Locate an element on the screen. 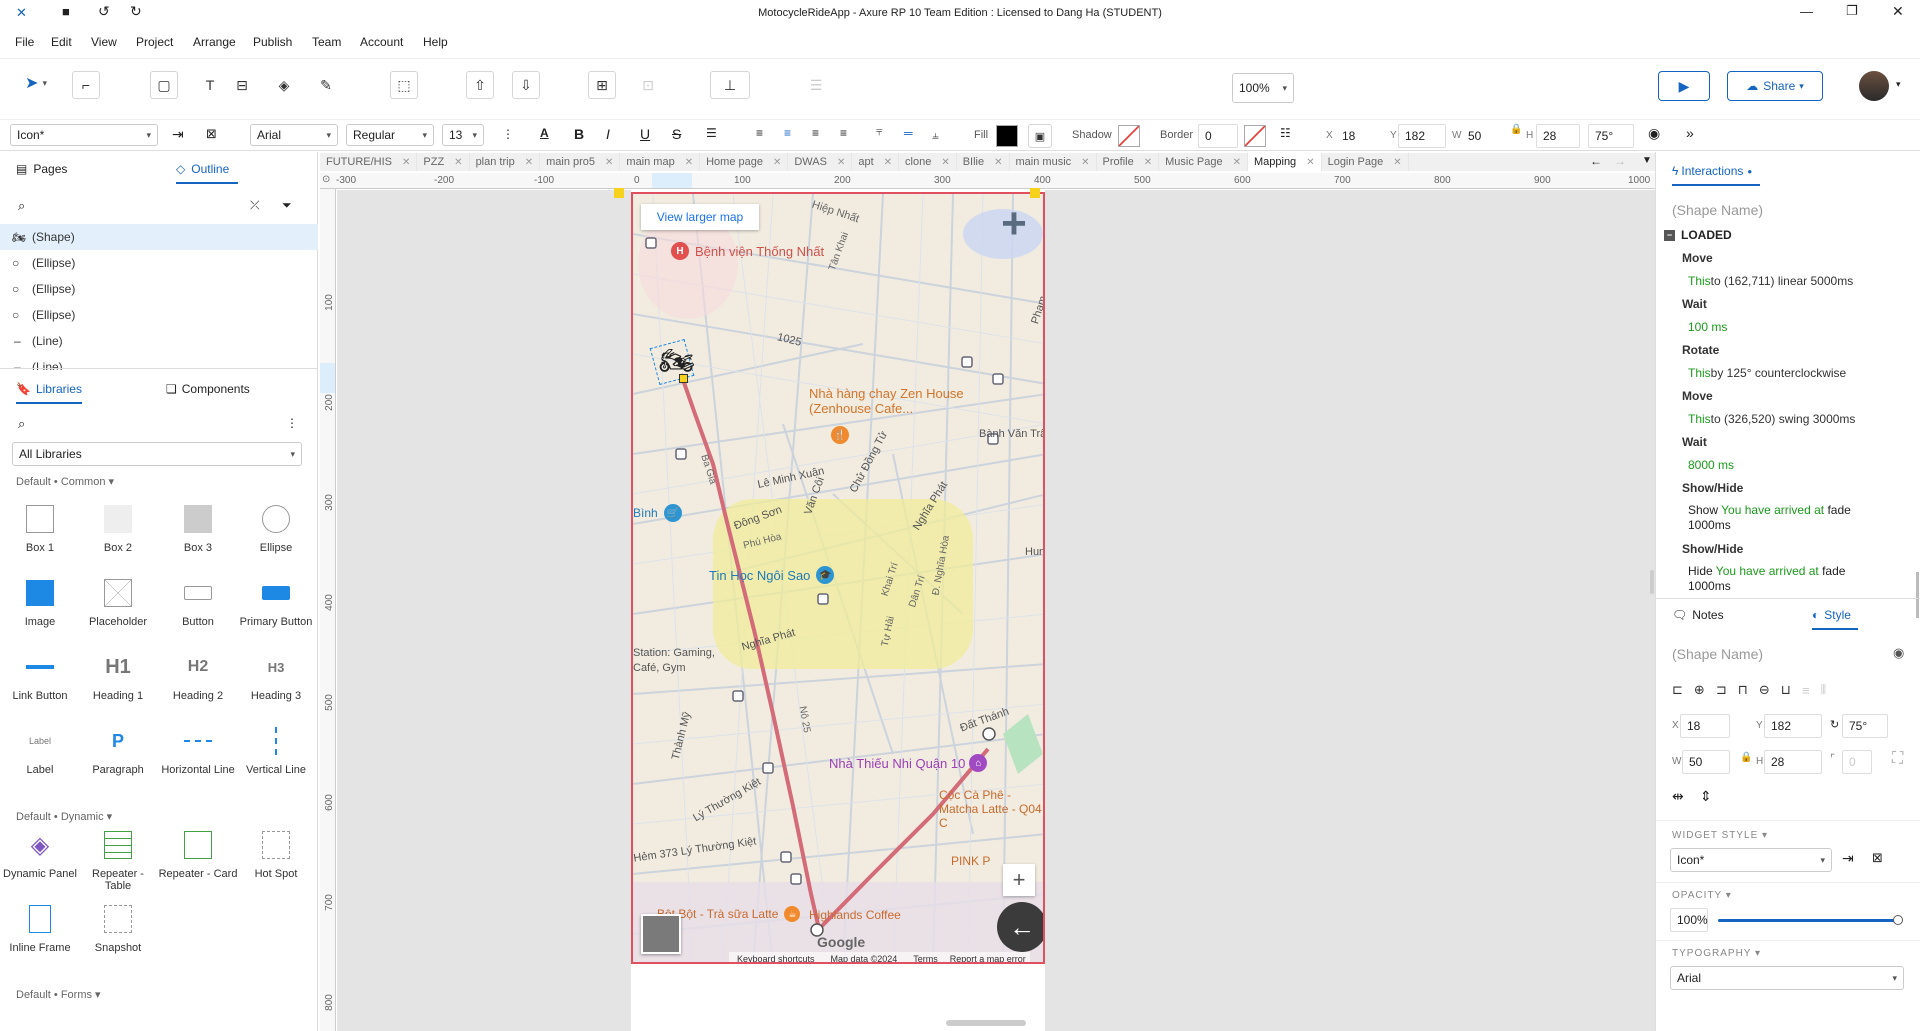  align-left-icon: ⊏ is located at coordinates (1677, 690).